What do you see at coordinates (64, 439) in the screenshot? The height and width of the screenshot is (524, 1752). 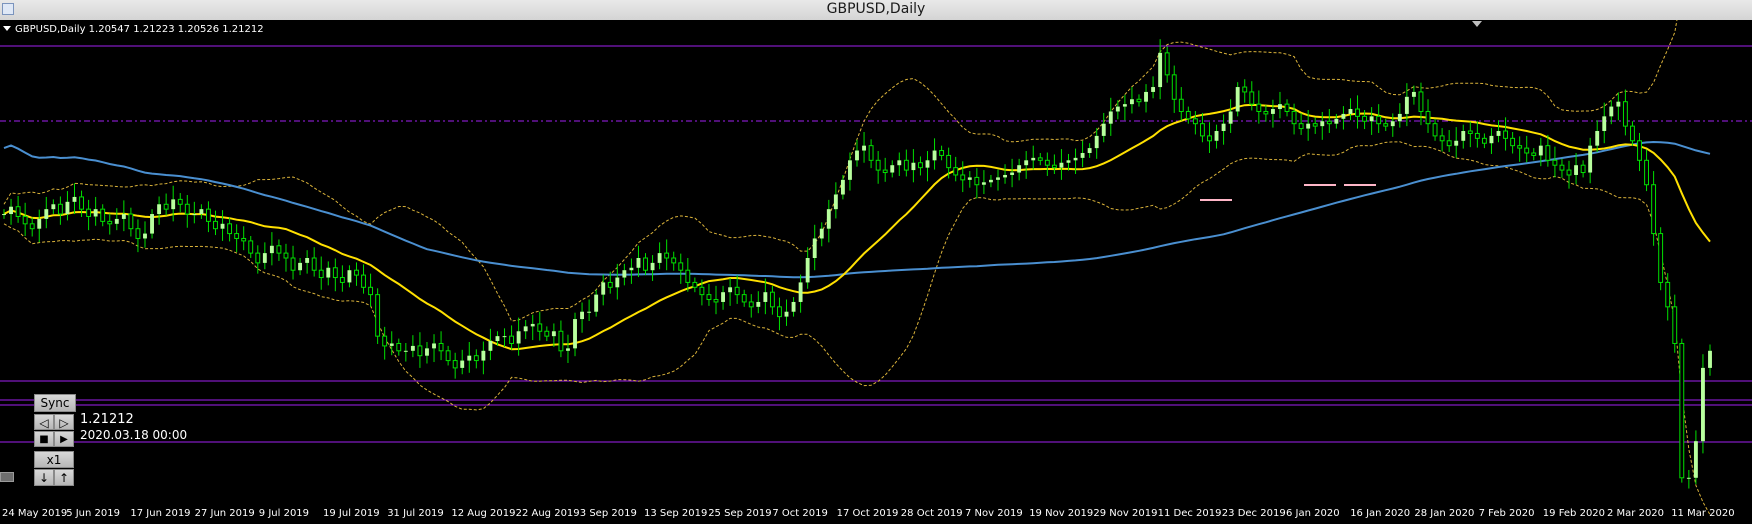 I see `play-icon: ▶` at bounding box center [64, 439].